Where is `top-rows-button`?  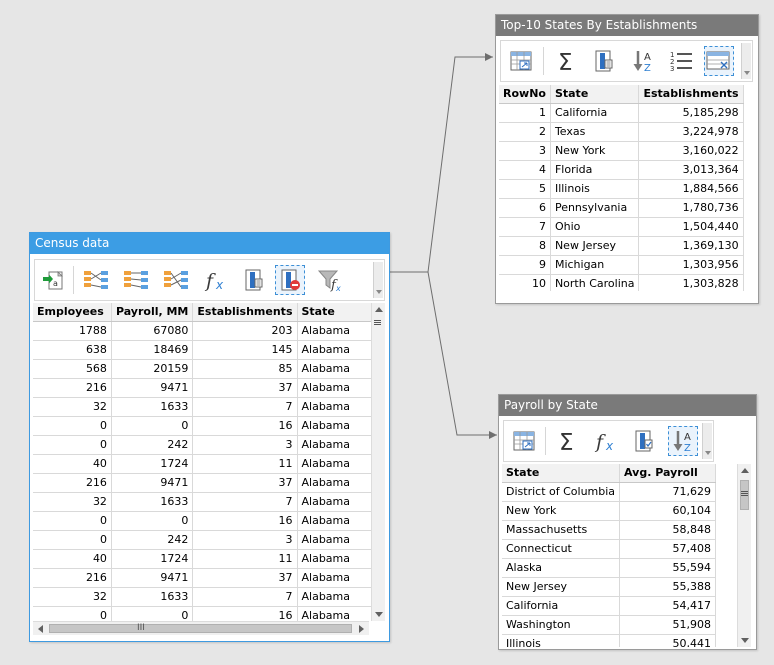 top-rows-button is located at coordinates (719, 61).